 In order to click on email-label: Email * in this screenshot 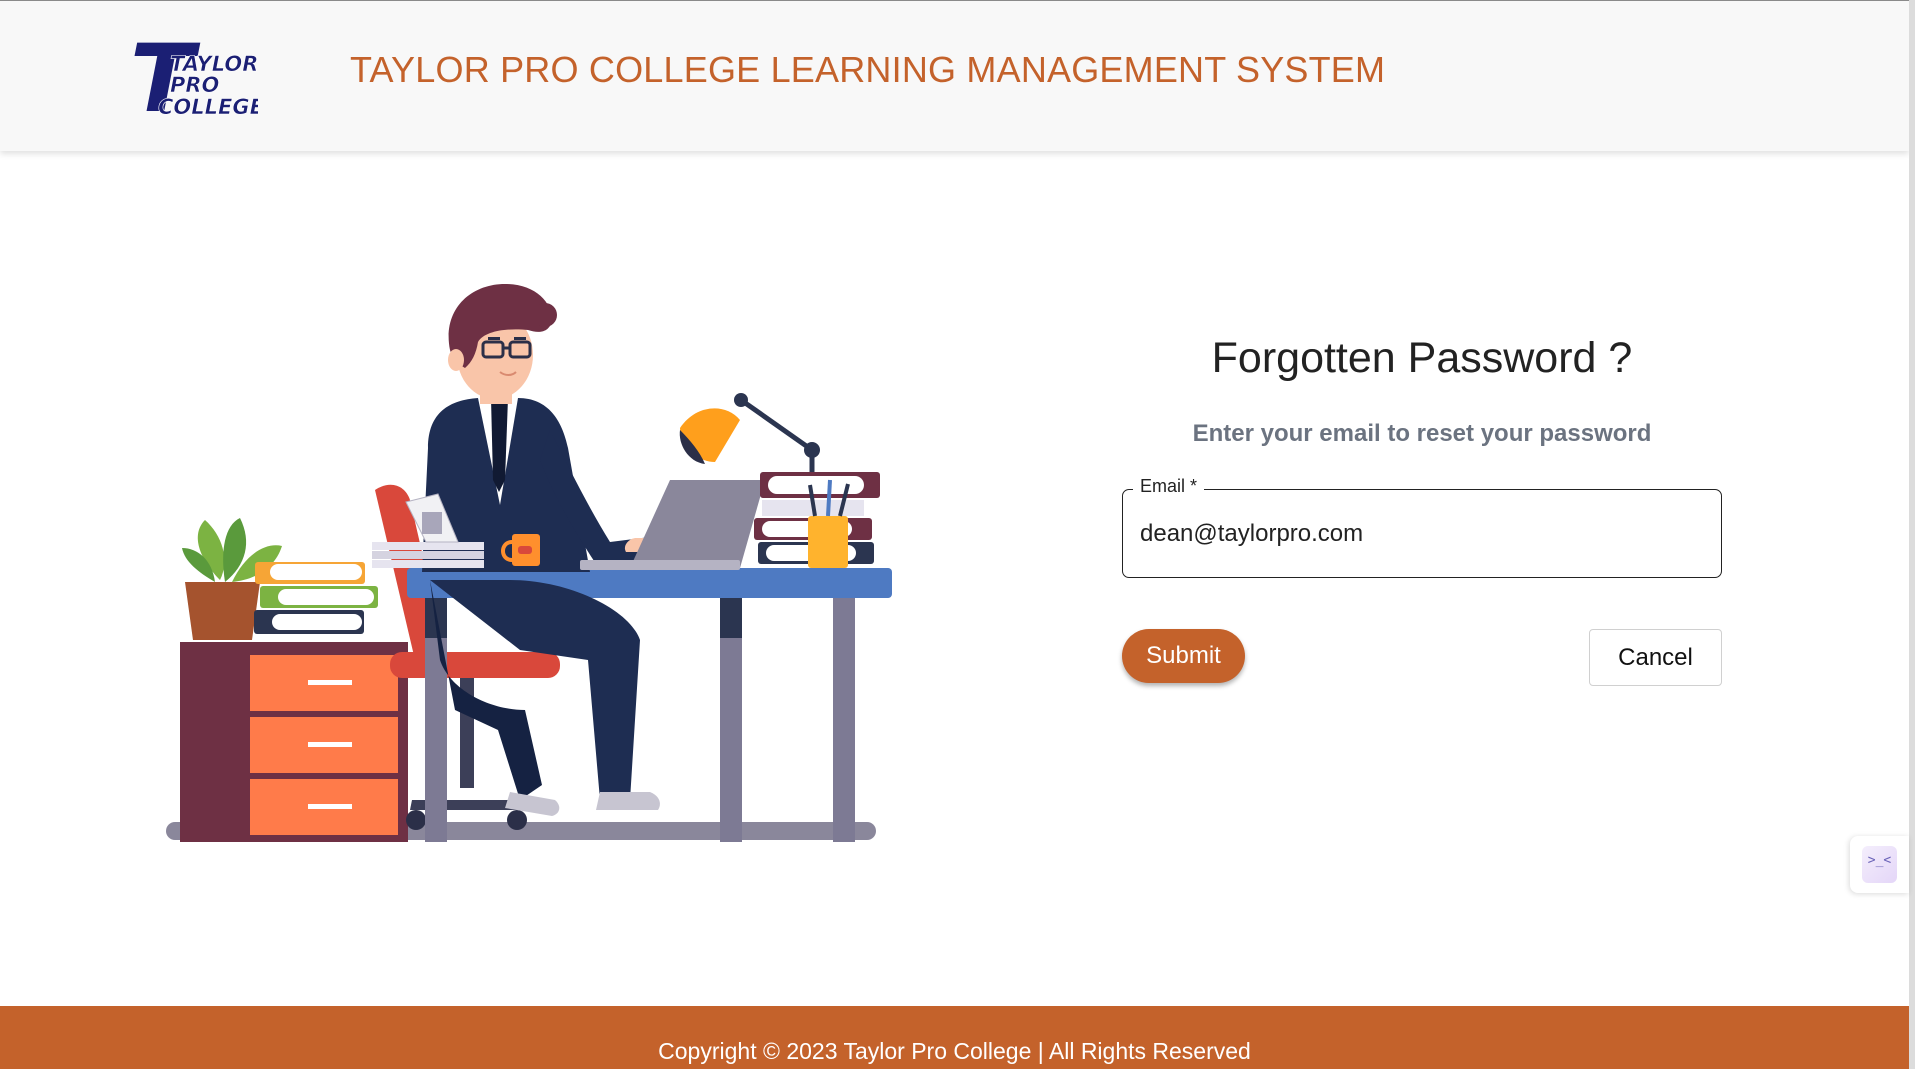, I will do `click(1169, 486)`.